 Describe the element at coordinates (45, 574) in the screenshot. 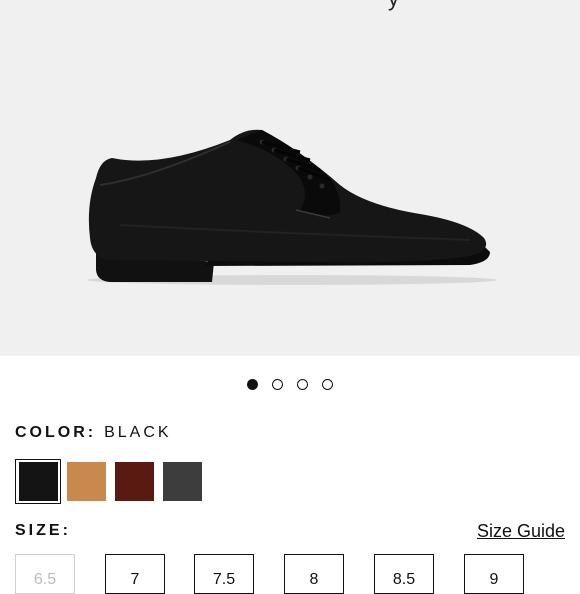

I see `size-option: 6.5` at that location.